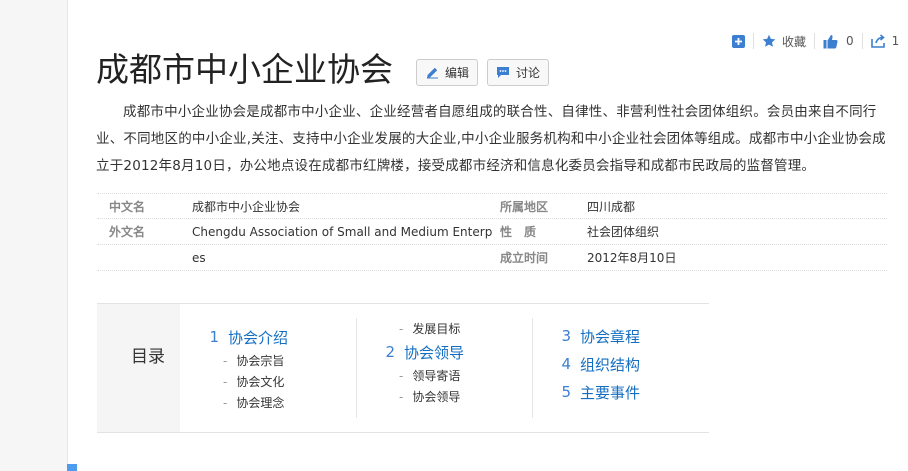 The image size is (908, 471). I want to click on catalog-column-1: 1 协会介绍 - 协会宗旨 - 协会文化 - 协会理念, so click(248, 368).